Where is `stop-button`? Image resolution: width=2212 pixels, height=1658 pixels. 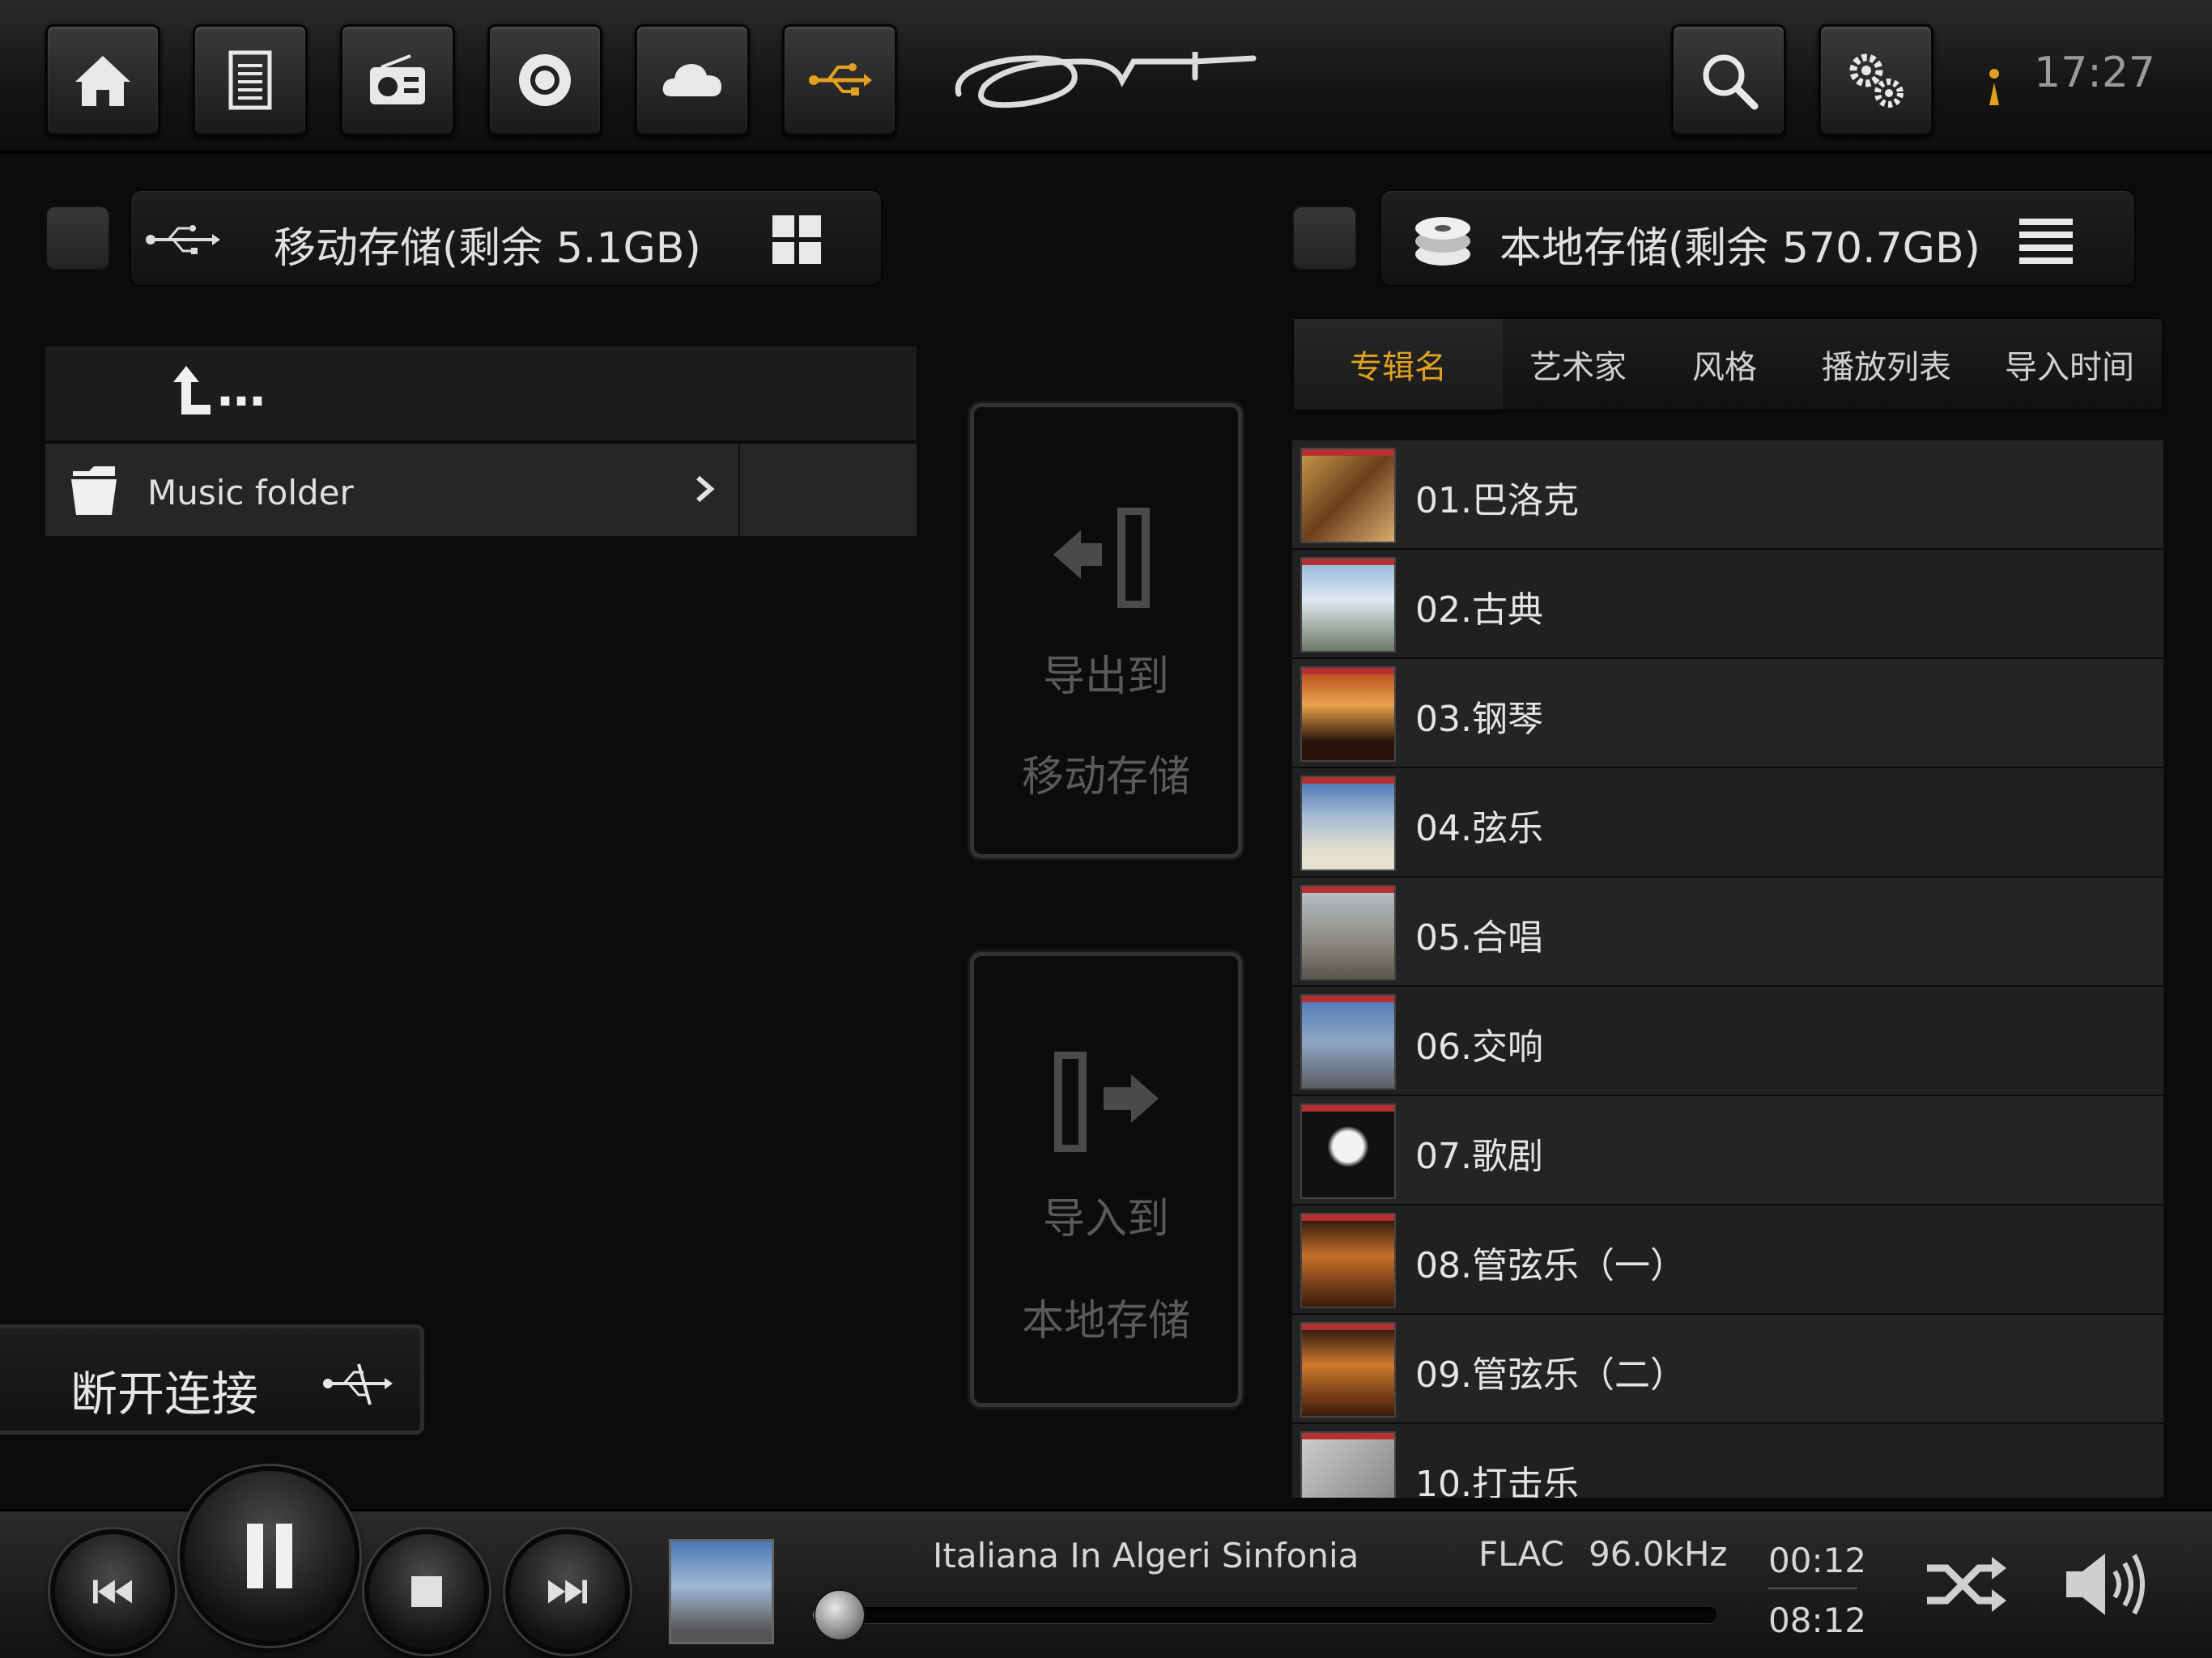
stop-button is located at coordinates (426, 1591).